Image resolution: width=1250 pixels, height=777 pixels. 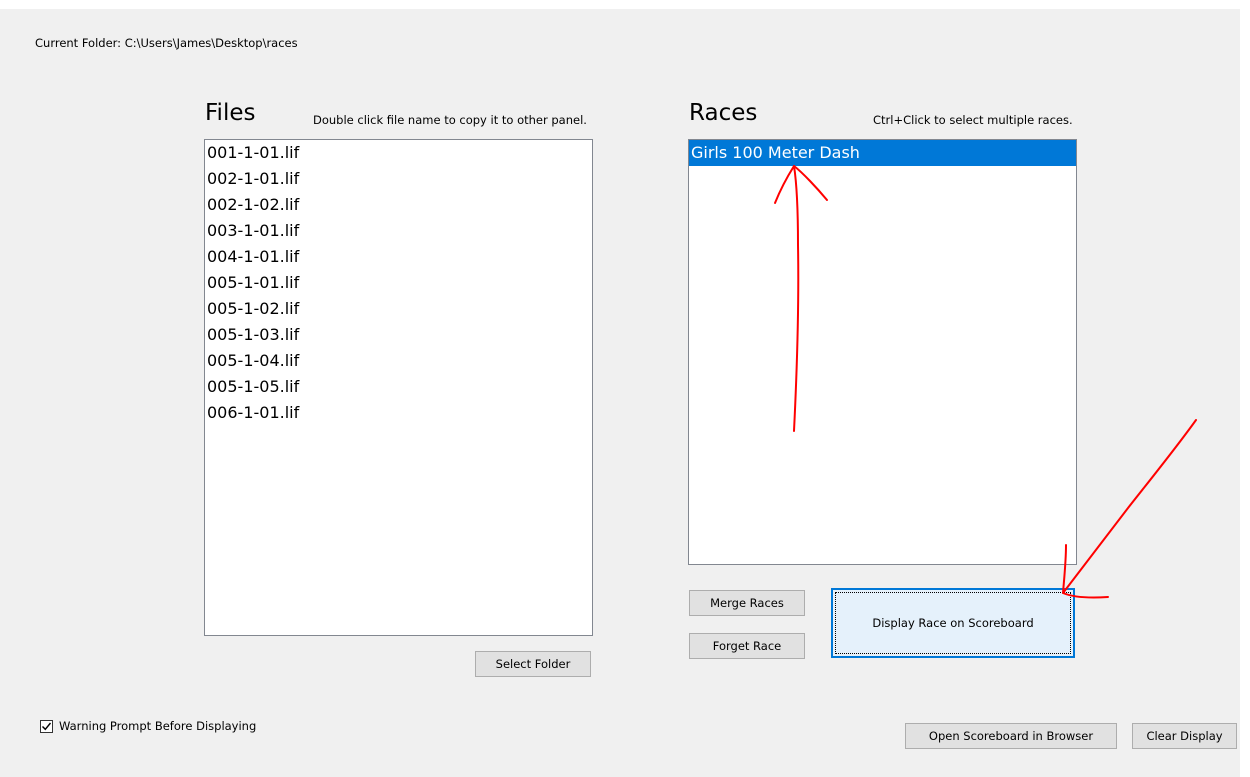 I want to click on file-list-item: 003-1-01.lif, so click(x=398, y=231).